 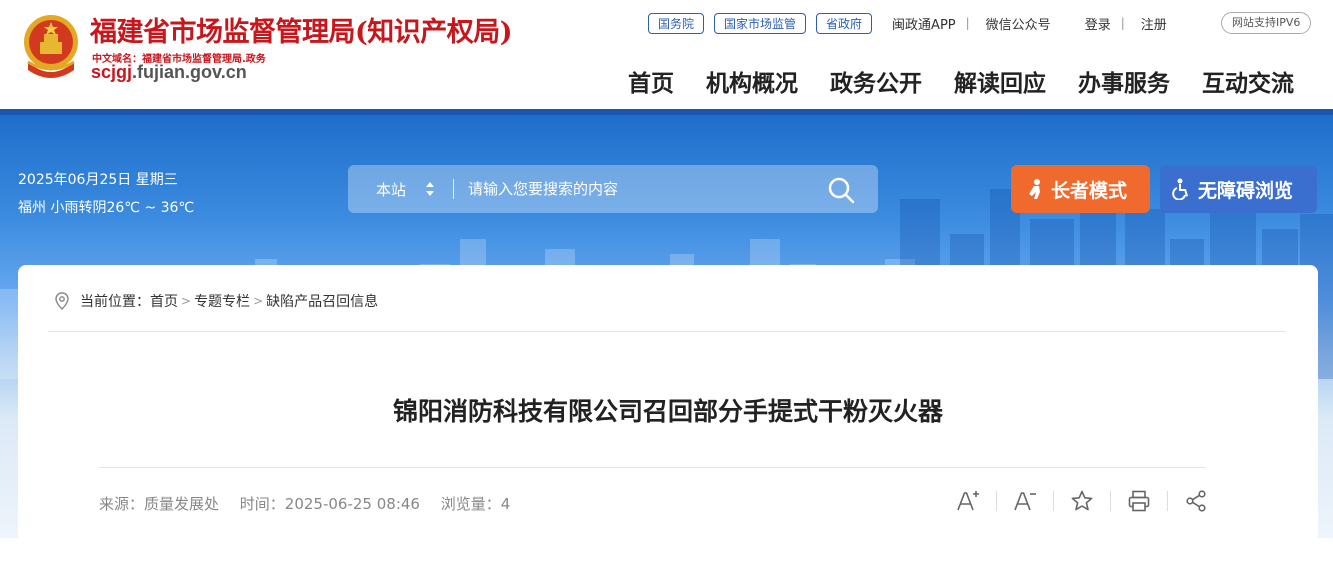 I want to click on print-icon, so click(x=1139, y=501).